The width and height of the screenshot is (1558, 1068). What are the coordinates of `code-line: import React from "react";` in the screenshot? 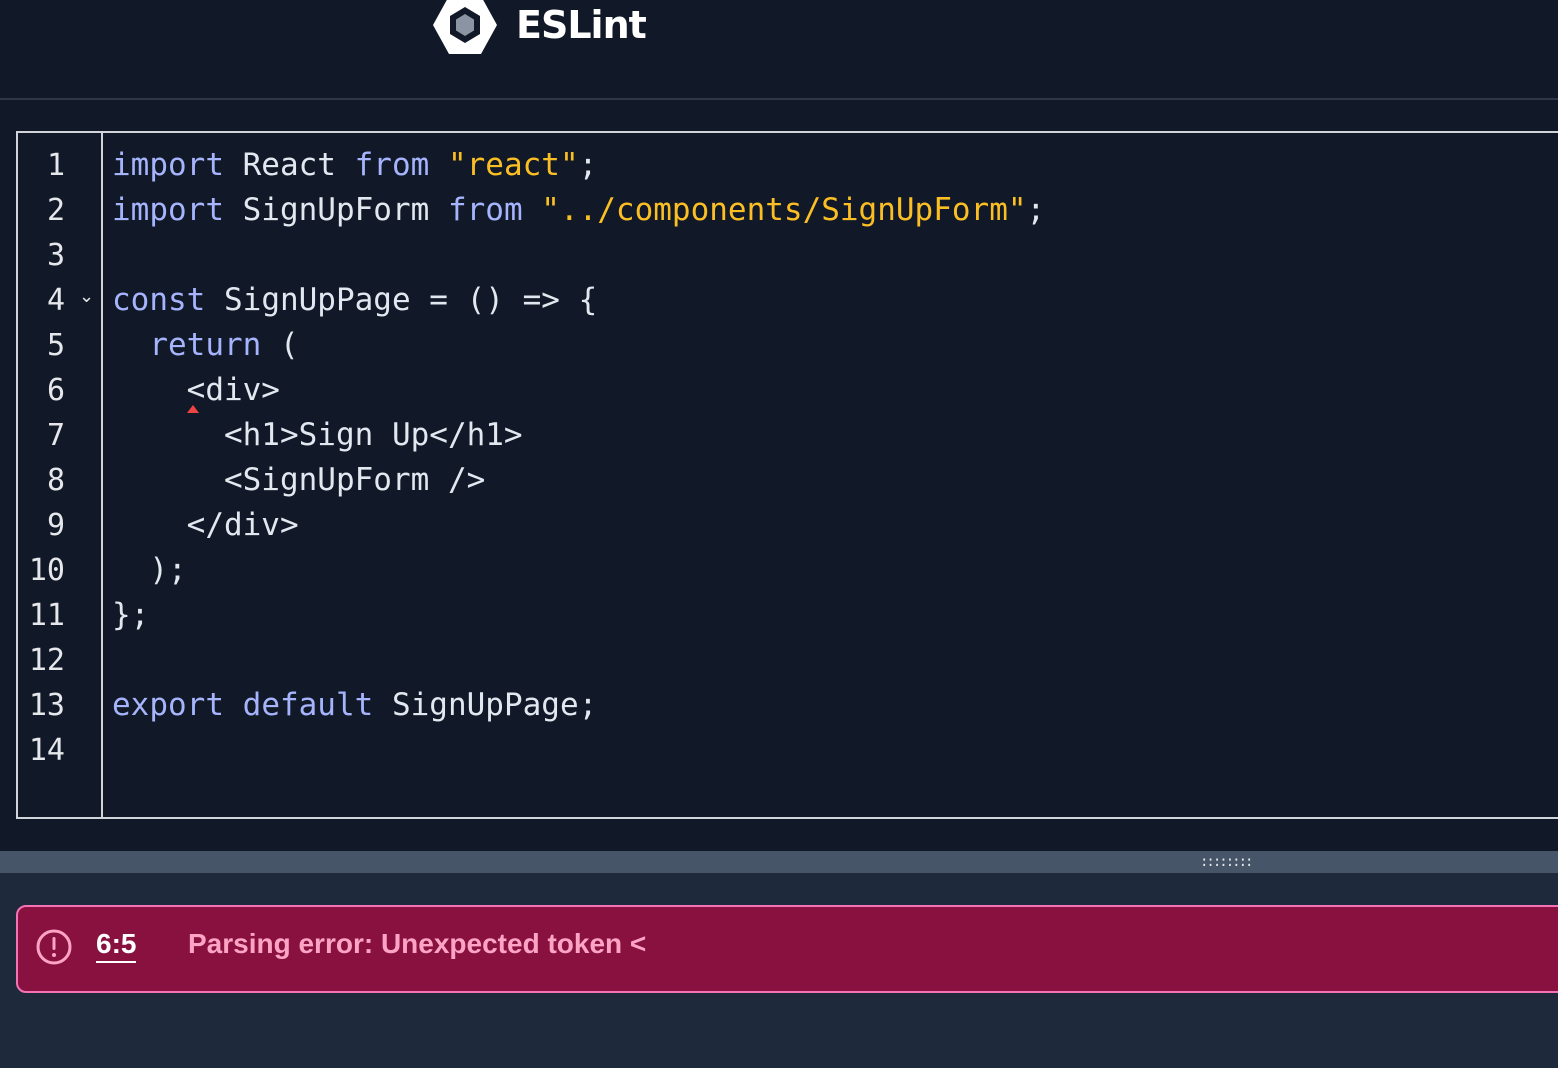 It's located at (354, 165).